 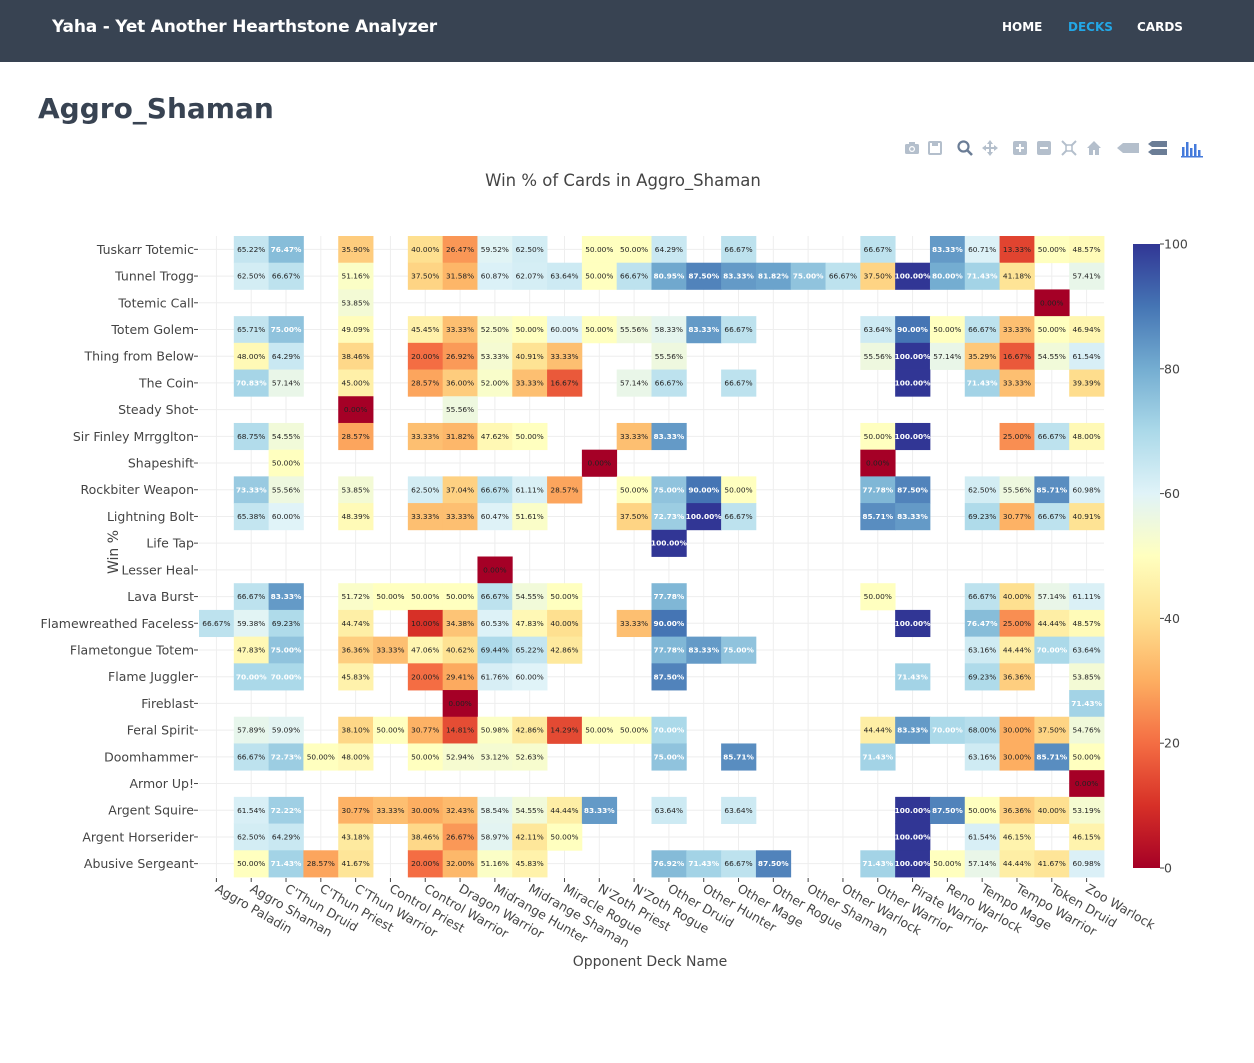 What do you see at coordinates (139, 863) in the screenshot?
I see `y-tick-label: Abusive Sergeant` at bounding box center [139, 863].